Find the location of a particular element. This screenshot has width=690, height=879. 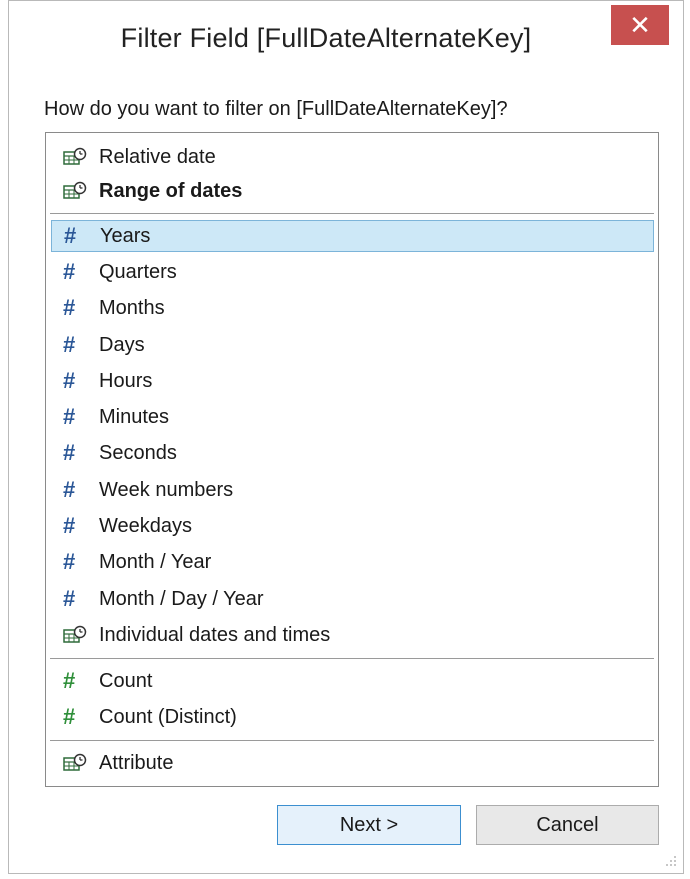

list-item-week-numbers: # Week numbers is located at coordinates (352, 490).